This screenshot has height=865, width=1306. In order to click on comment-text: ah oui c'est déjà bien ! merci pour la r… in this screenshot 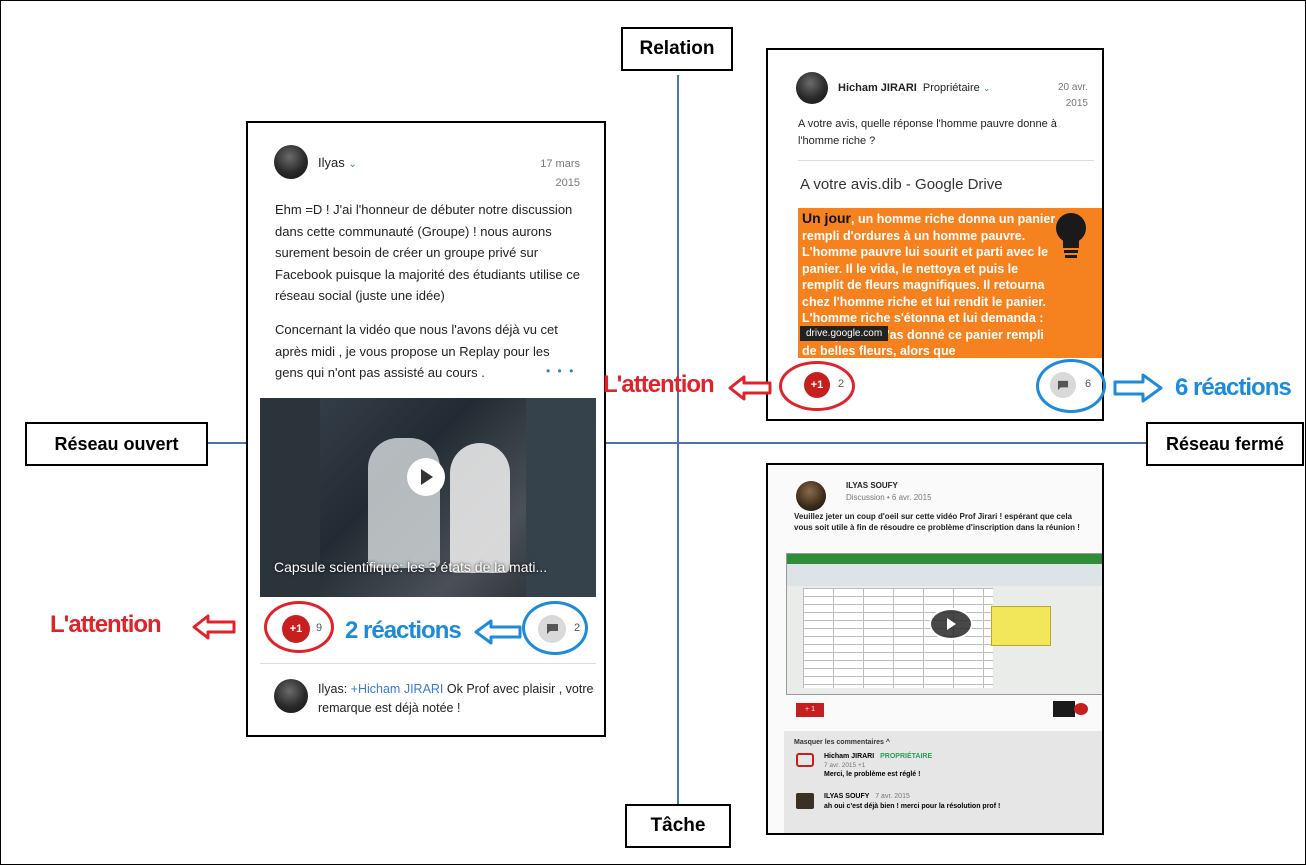, I will do `click(912, 806)`.